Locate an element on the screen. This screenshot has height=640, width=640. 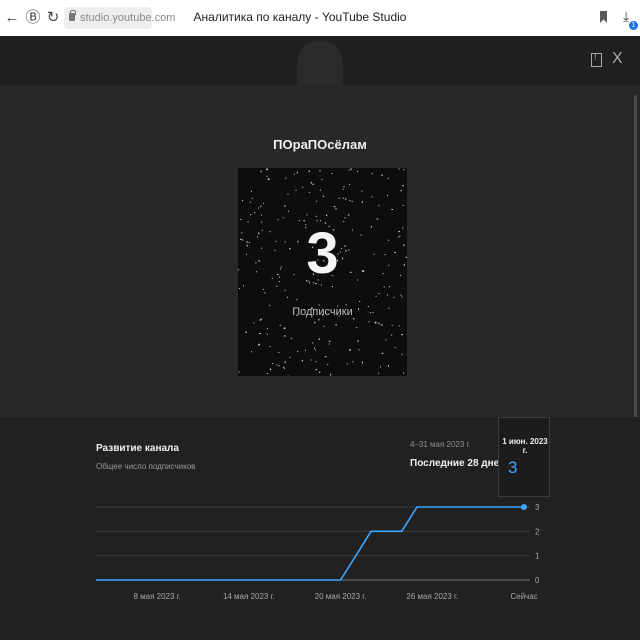
series-line is located at coordinates (310, 543).